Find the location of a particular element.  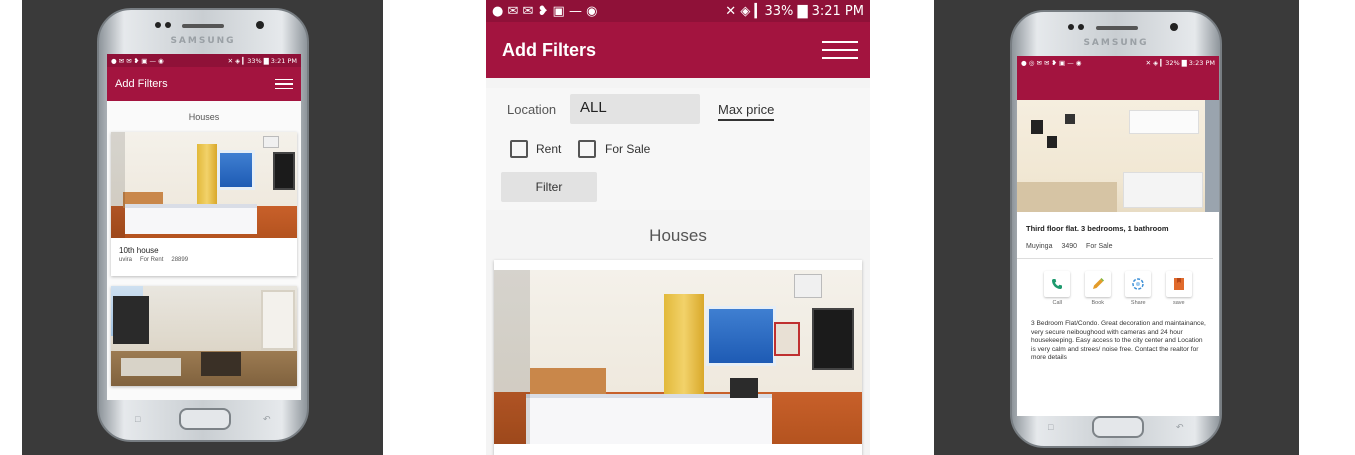

action-row: Call Book Share save is located at coordinates (1118, 286).